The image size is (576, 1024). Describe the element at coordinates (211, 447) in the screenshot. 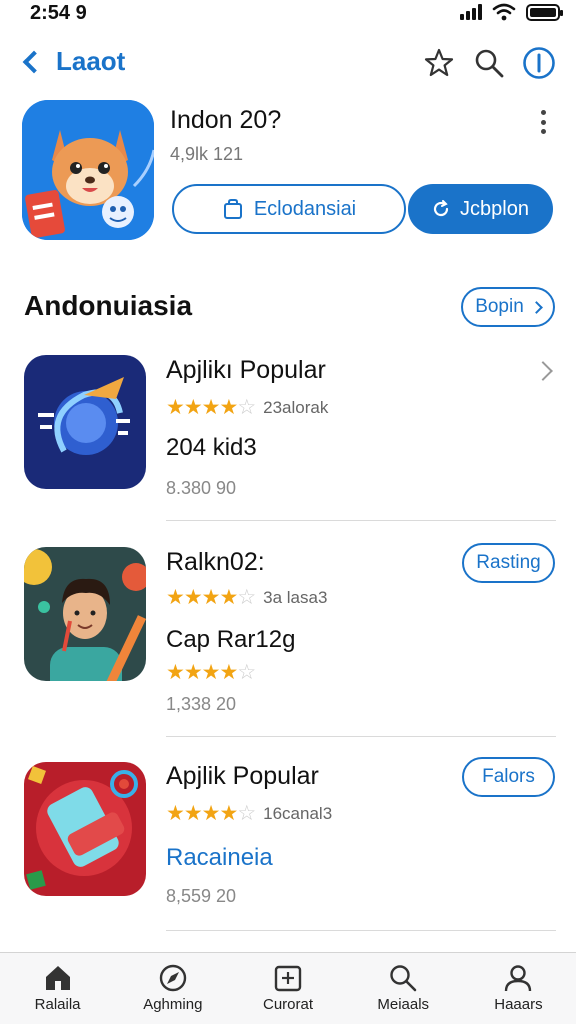

I see `app-subtitle-1: 204 kid3` at that location.